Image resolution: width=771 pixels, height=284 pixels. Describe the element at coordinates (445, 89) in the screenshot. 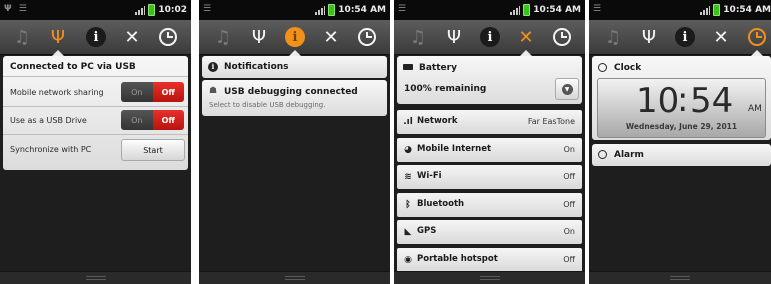

I see `battery-value: 100% remaining` at that location.